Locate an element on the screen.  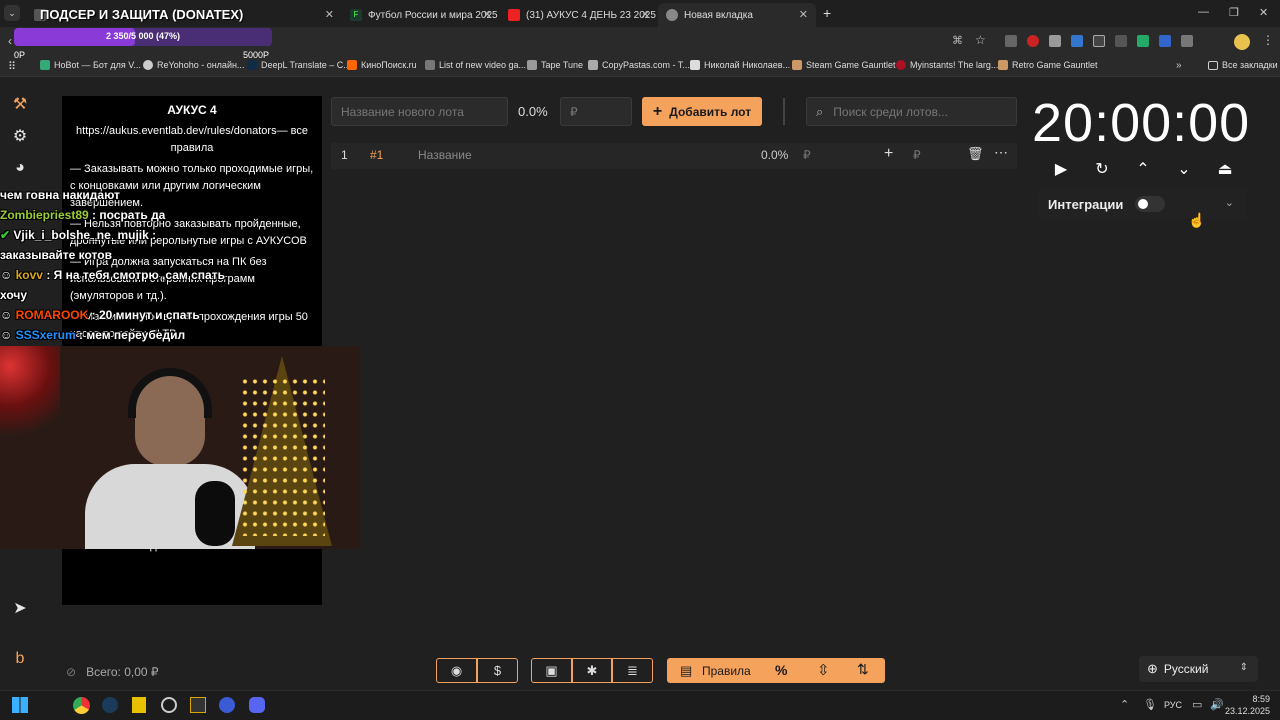
bookmark-item: Tape Tune is located at coordinates (555, 65).